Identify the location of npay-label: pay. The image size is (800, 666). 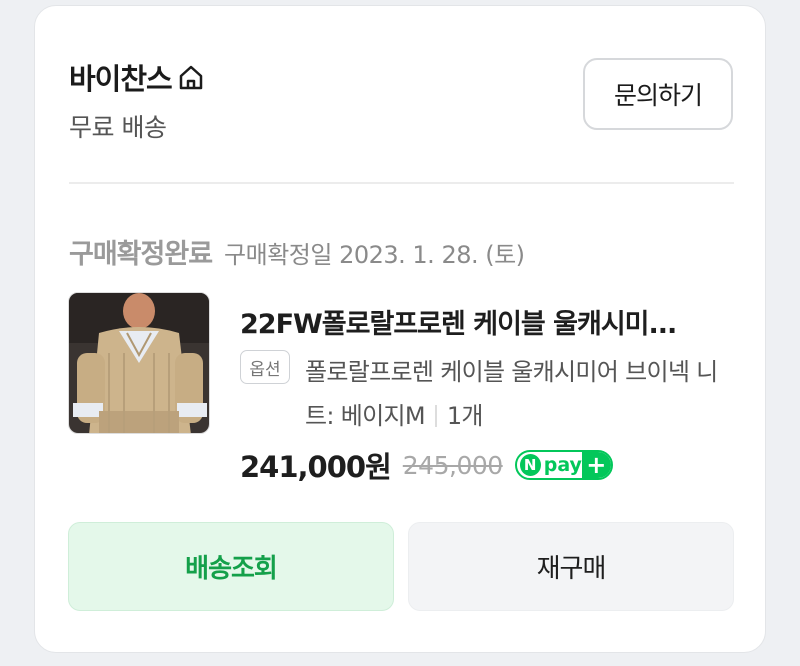
(562, 465).